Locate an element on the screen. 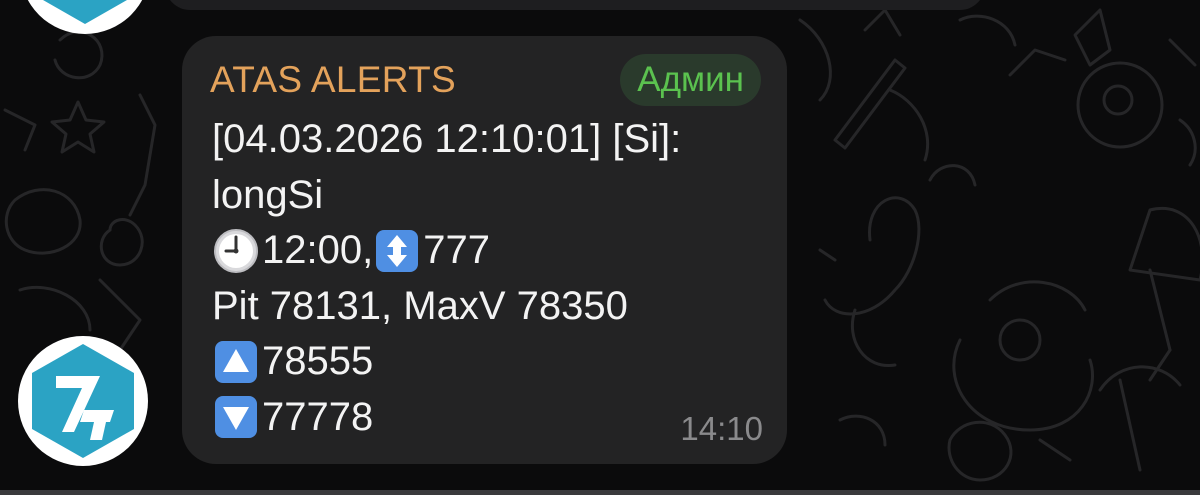 The width and height of the screenshot is (1200, 495). sender-name: ATAS ALERTS is located at coordinates (333, 80).